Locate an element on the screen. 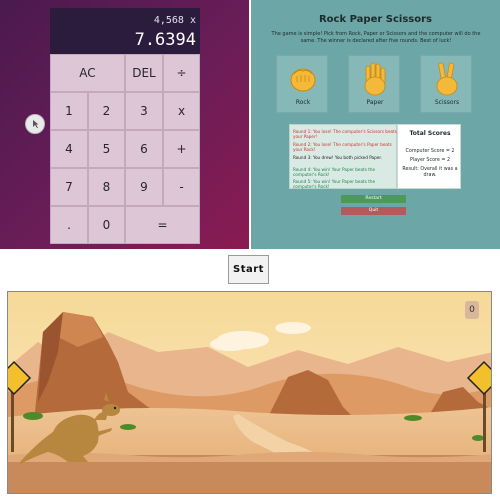 This screenshot has height=500, width=500. current-operand: 7.6394 is located at coordinates (165, 40).